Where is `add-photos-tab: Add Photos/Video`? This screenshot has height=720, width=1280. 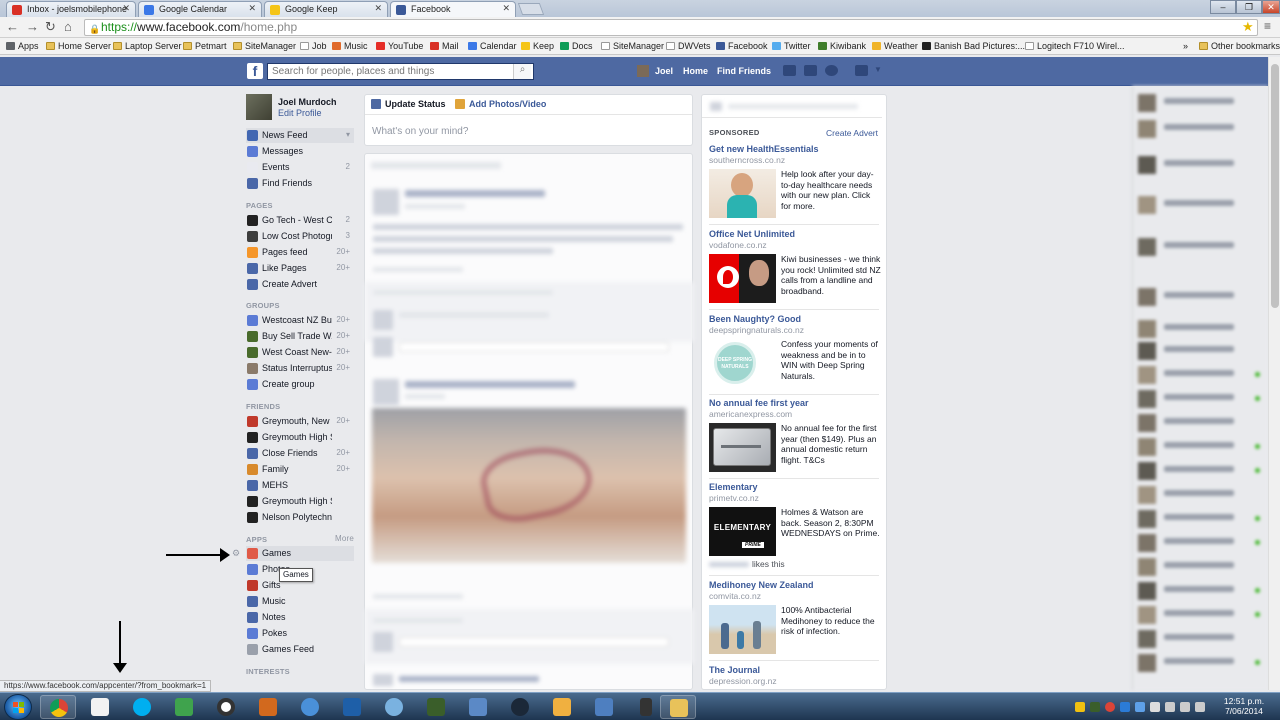 add-photos-tab: Add Photos/Video is located at coordinates (500, 104).